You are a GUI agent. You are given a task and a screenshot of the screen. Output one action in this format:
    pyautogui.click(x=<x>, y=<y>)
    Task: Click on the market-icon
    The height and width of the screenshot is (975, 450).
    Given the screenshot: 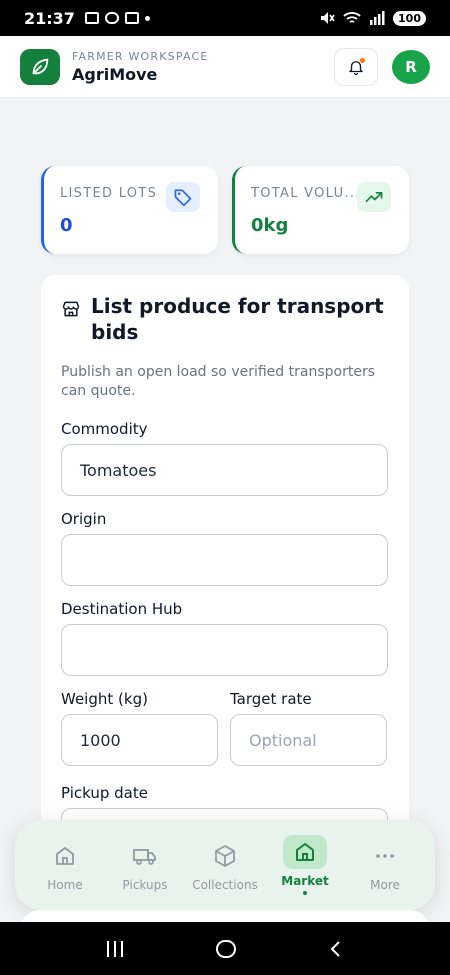 What is the action you would take?
    pyautogui.click(x=305, y=852)
    